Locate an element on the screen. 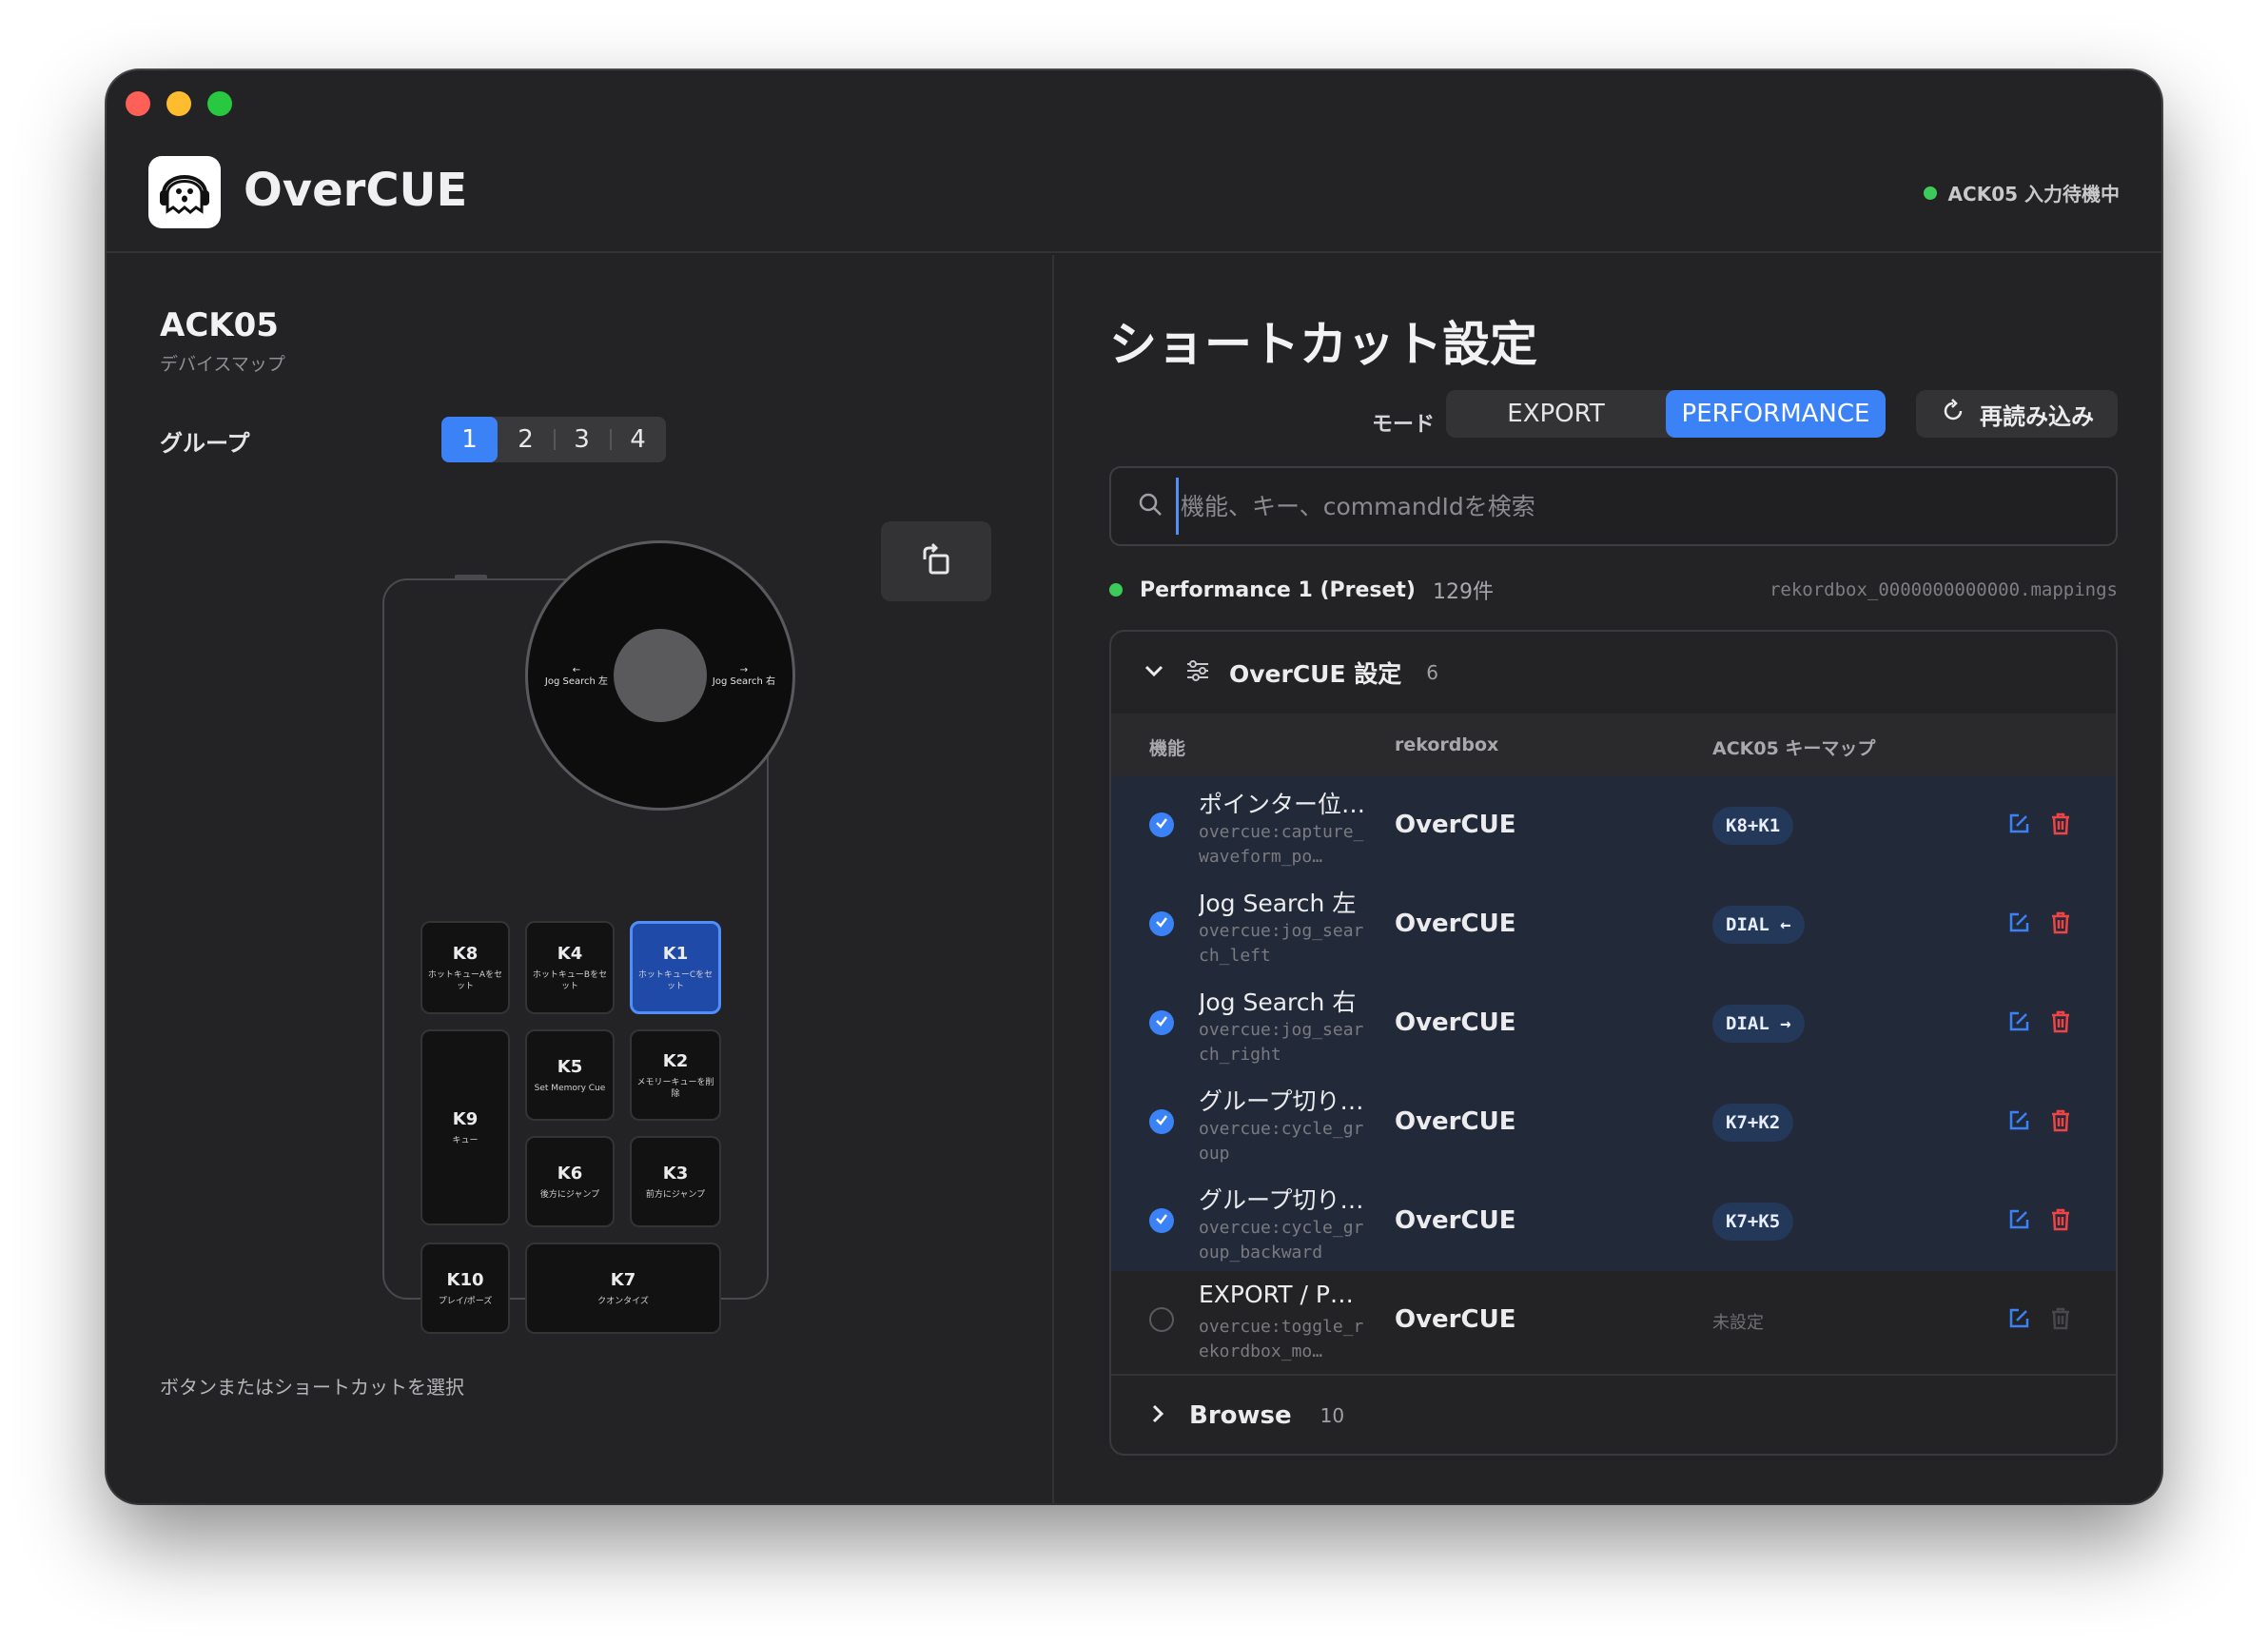 The height and width of the screenshot is (1644, 2268). section-header-overcue: OverCUE 設定 6 is located at coordinates (1613, 673).